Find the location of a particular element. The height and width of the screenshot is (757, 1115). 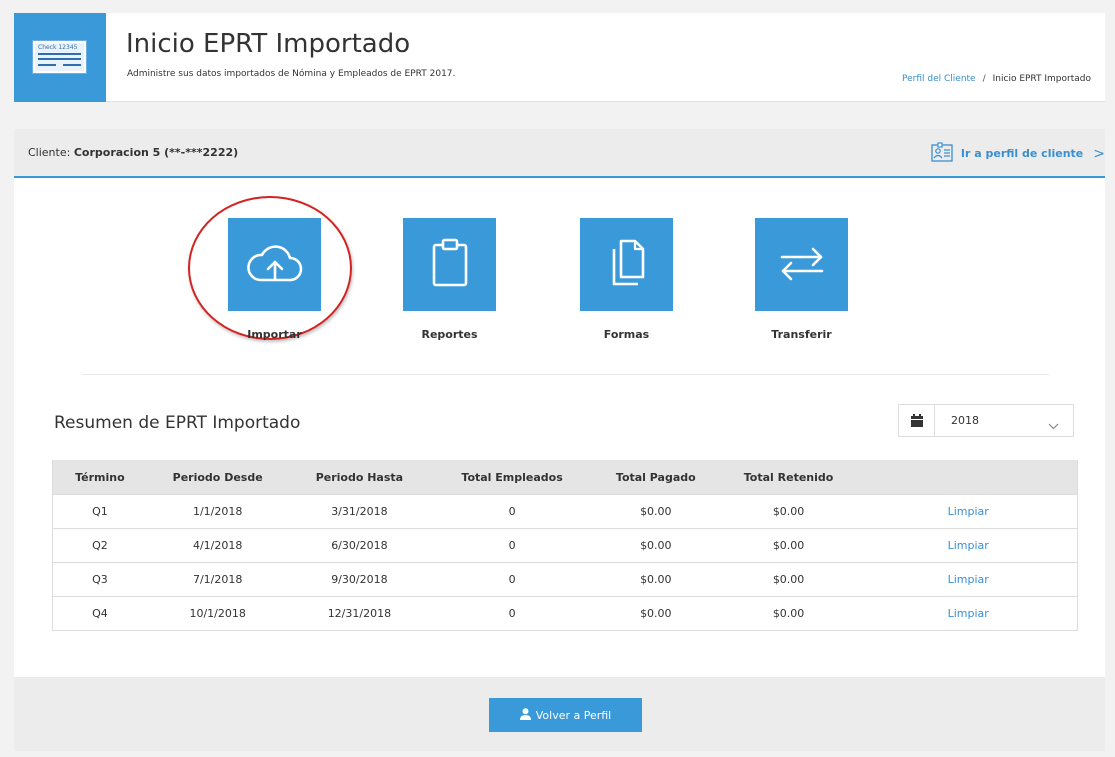

summary-title: Resumen de EPRT Importado is located at coordinates (177, 423).